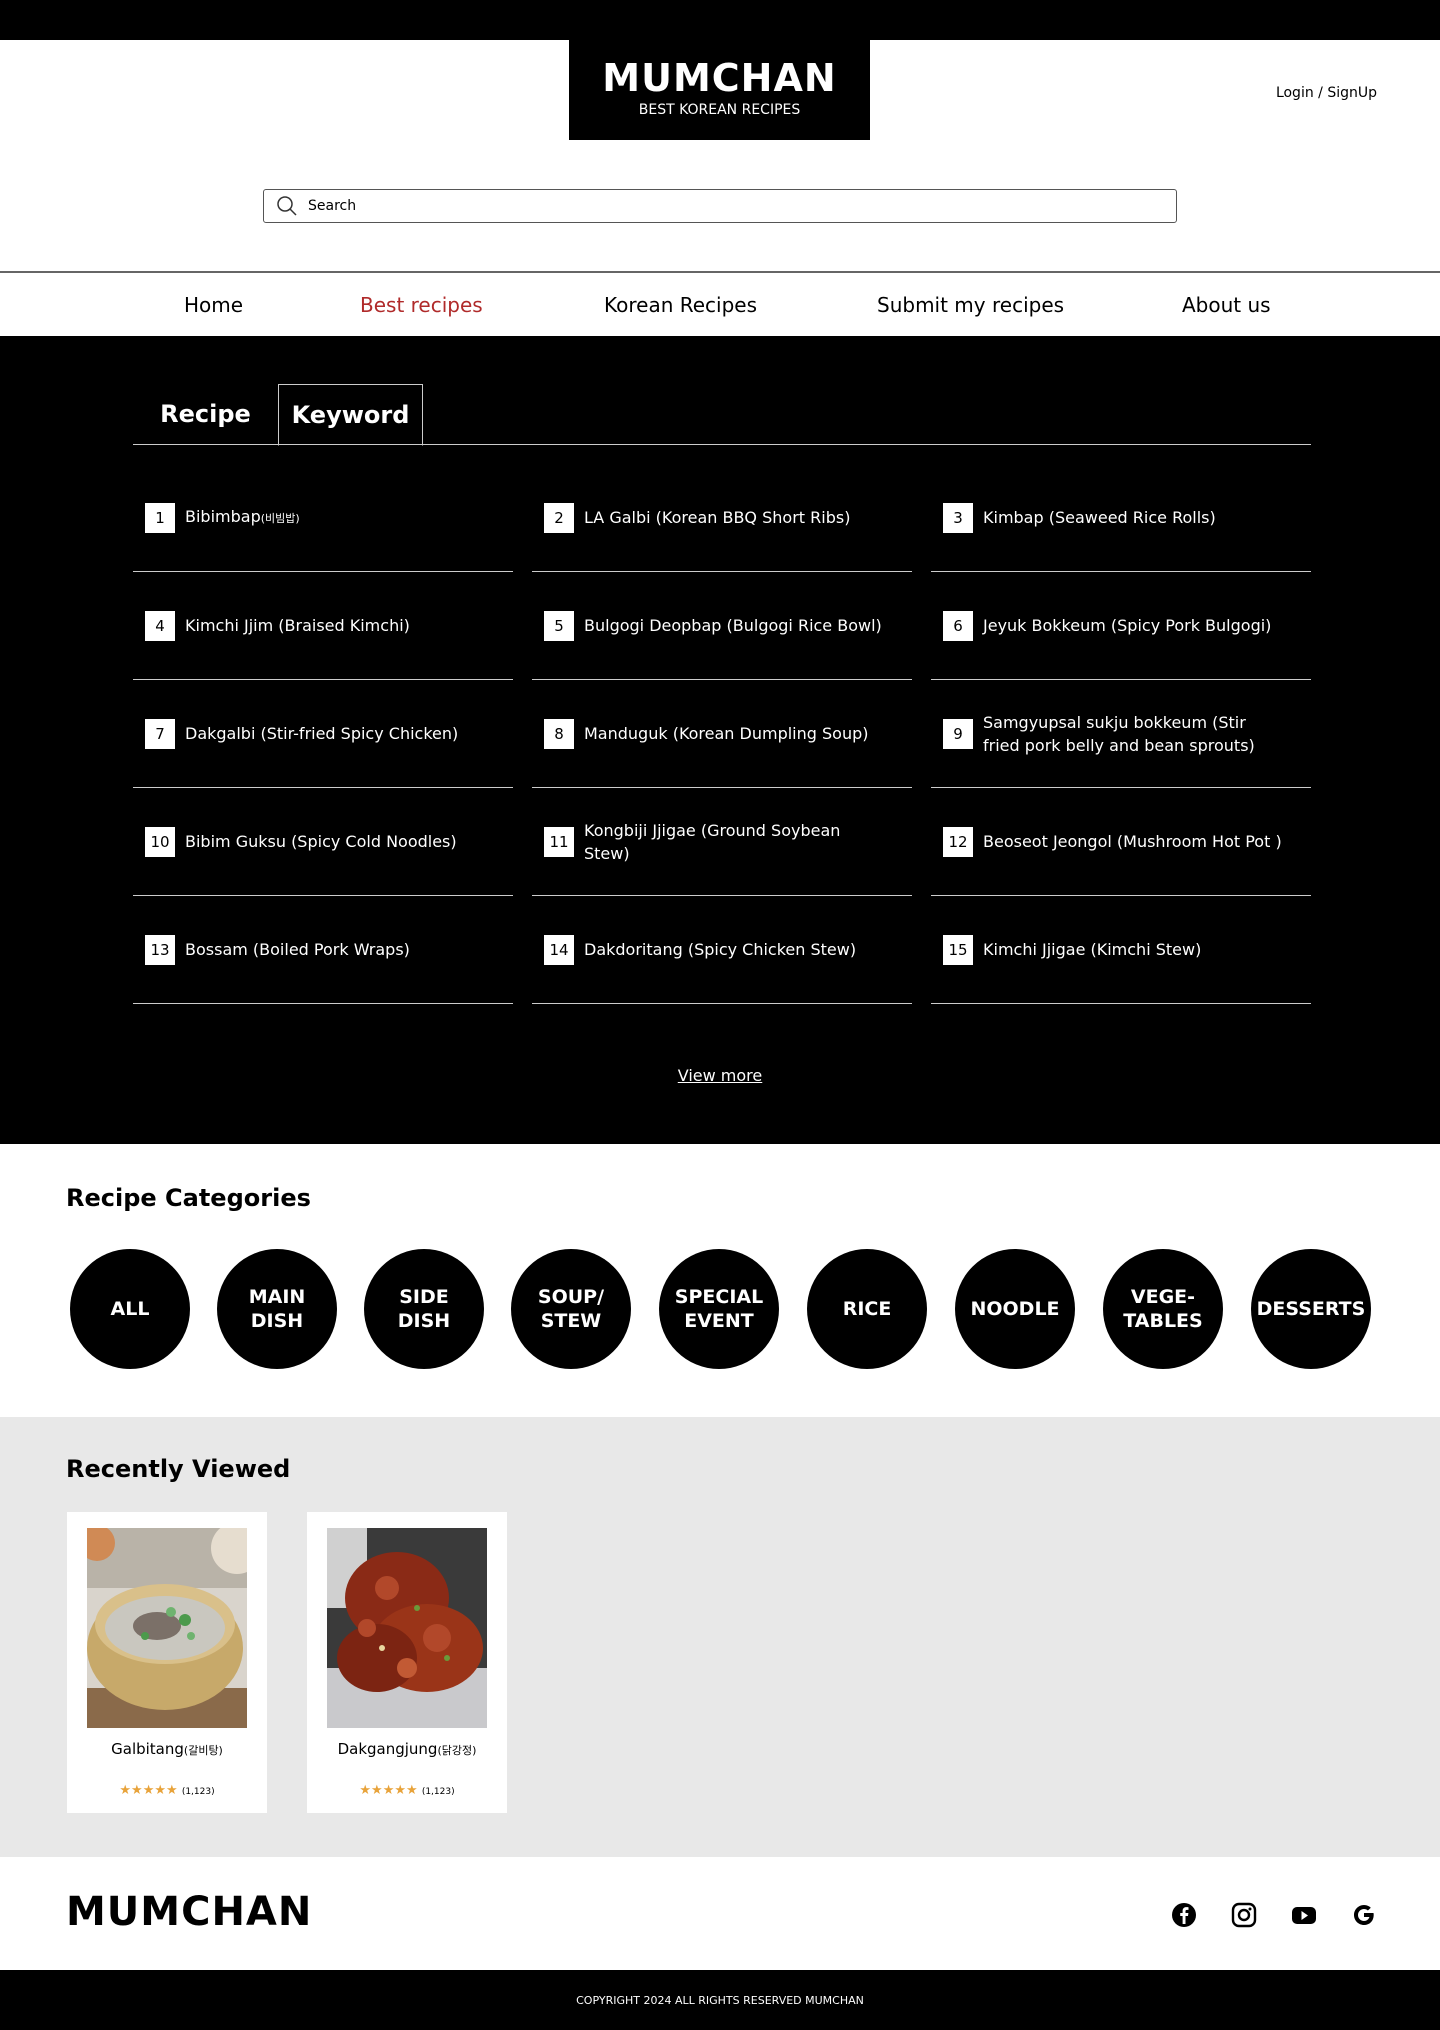 The image size is (1440, 2030). What do you see at coordinates (559, 517) in the screenshot?
I see `rank-number: 2` at bounding box center [559, 517].